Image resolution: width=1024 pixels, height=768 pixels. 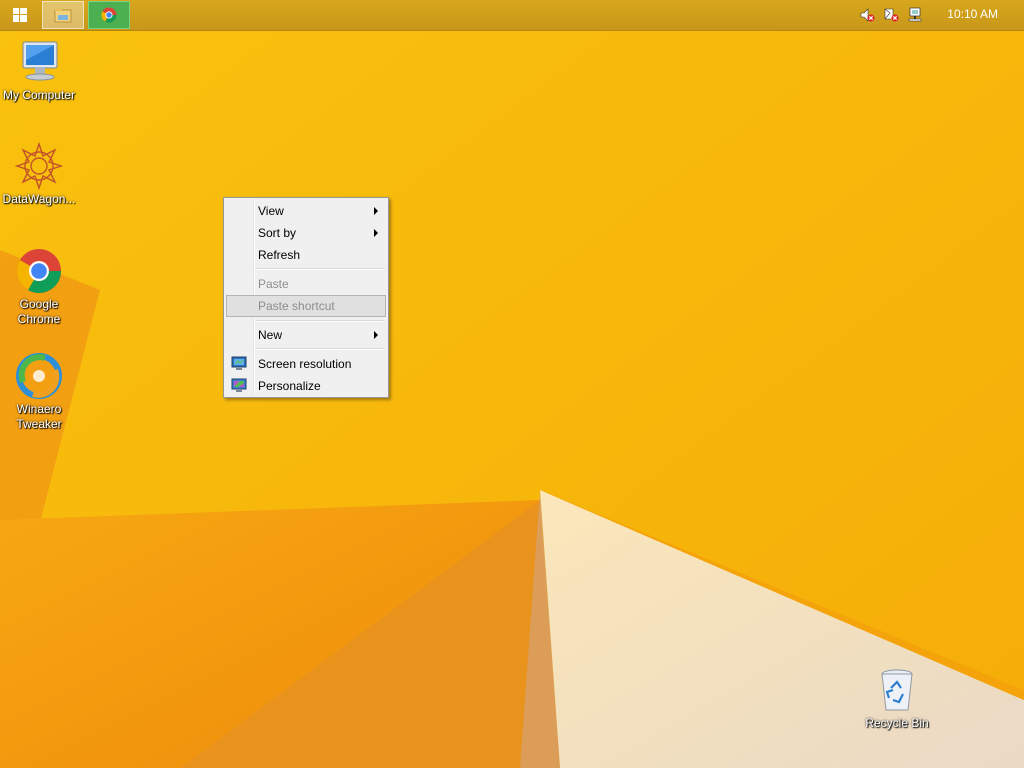 I want to click on desktop-icon-label: Recycle Bin, so click(x=897, y=723).